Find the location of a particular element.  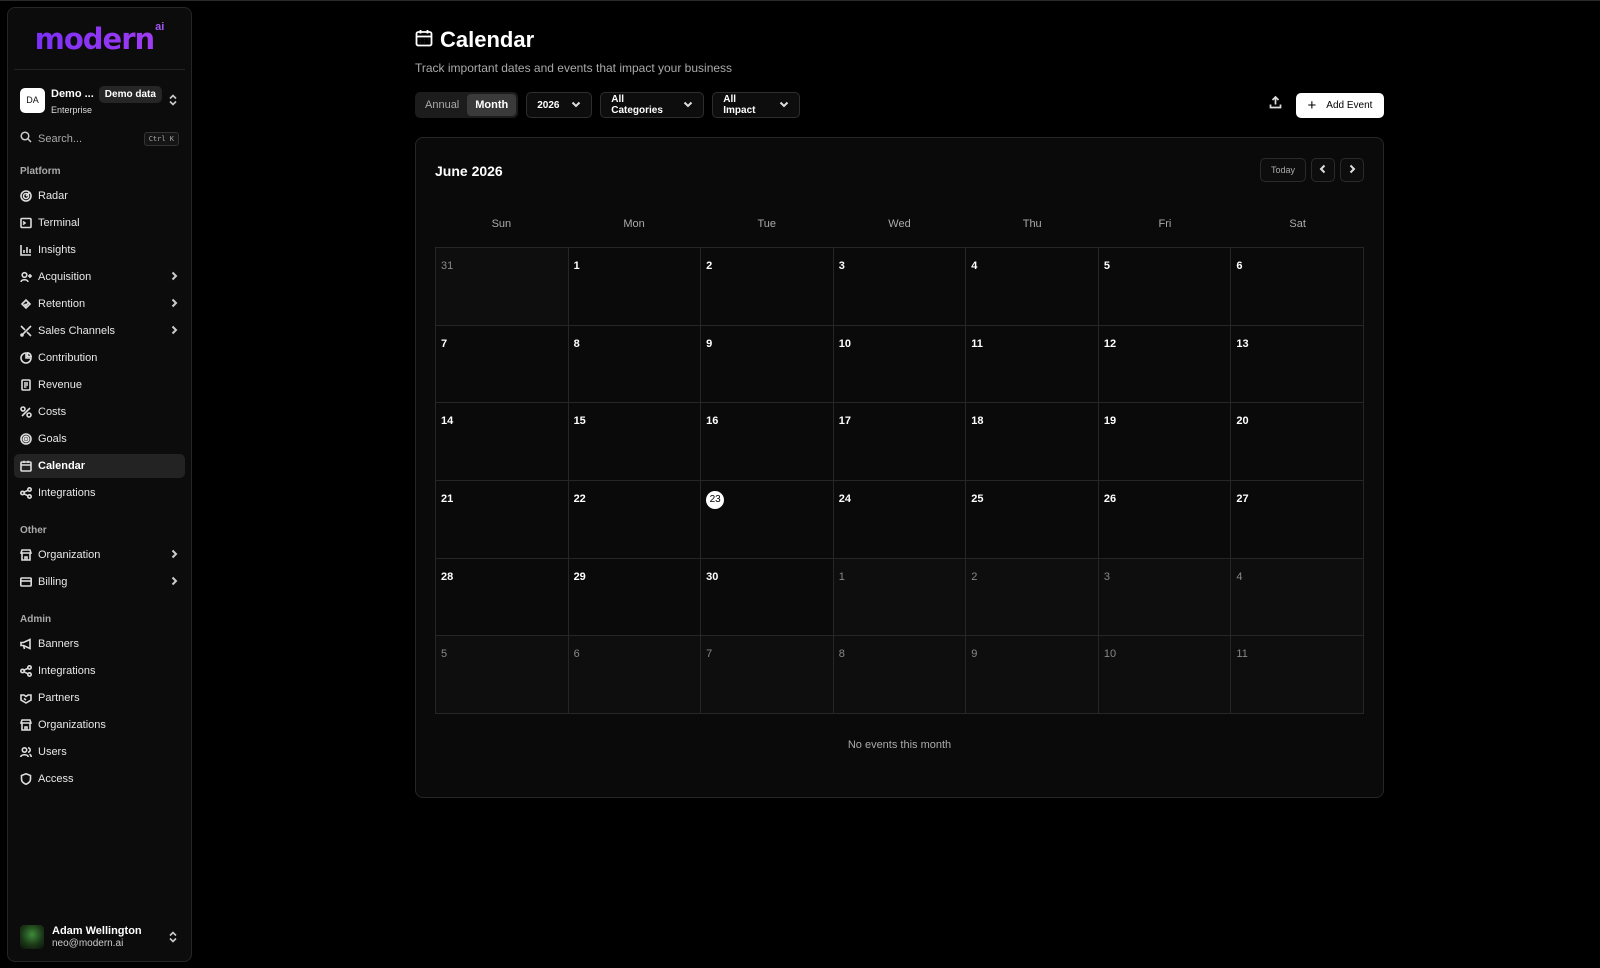

sidebar-item-organization: Organization is located at coordinates (99, 555).